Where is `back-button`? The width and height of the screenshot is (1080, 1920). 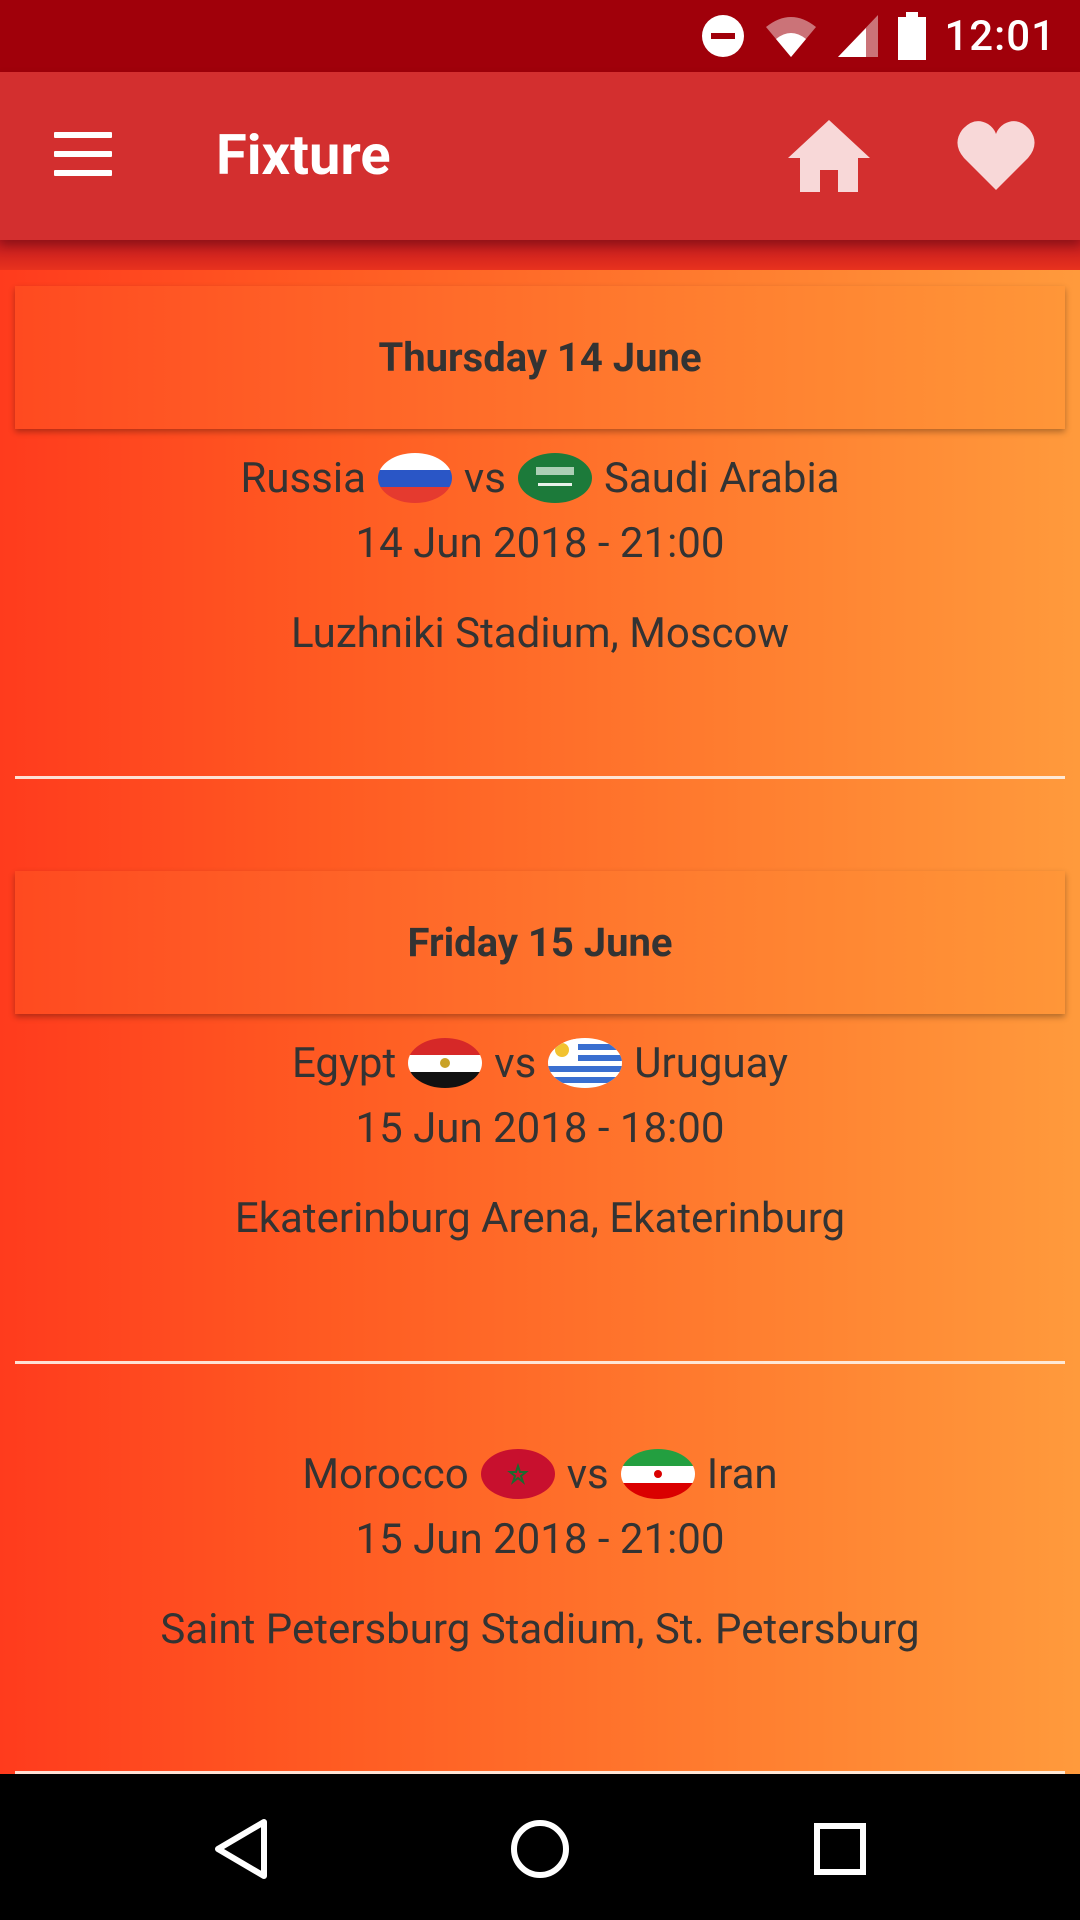 back-button is located at coordinates (241, 1849).